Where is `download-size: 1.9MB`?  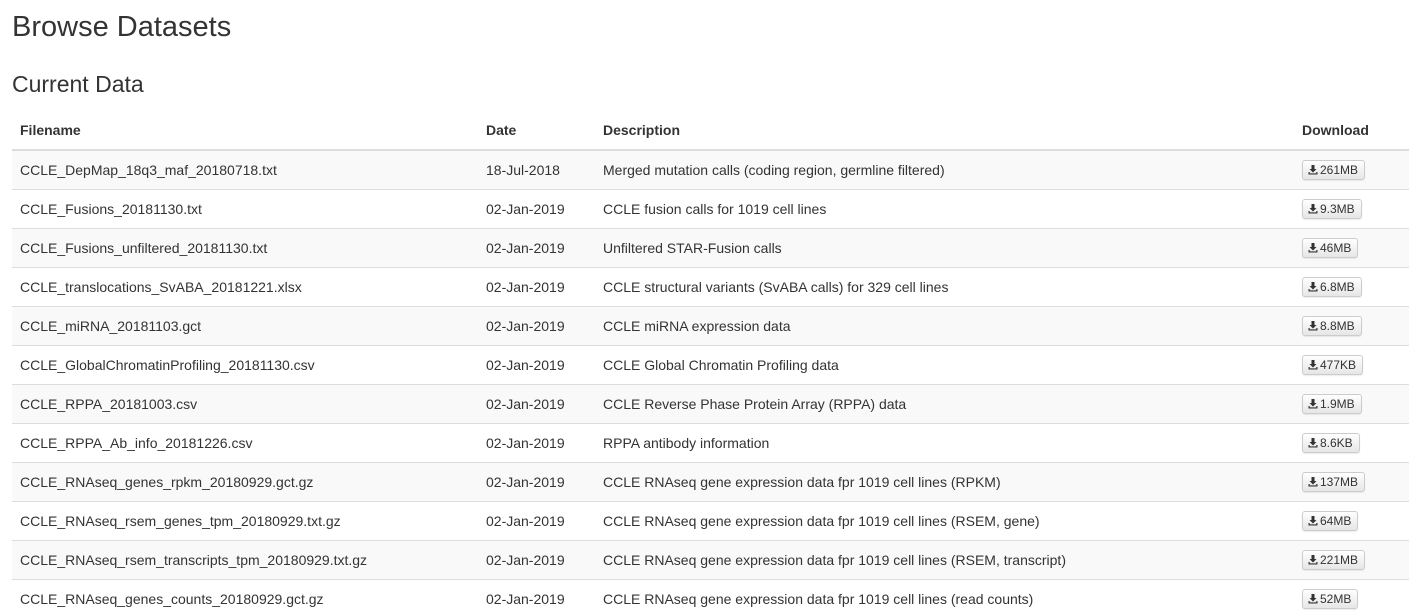 download-size: 1.9MB is located at coordinates (1337, 404).